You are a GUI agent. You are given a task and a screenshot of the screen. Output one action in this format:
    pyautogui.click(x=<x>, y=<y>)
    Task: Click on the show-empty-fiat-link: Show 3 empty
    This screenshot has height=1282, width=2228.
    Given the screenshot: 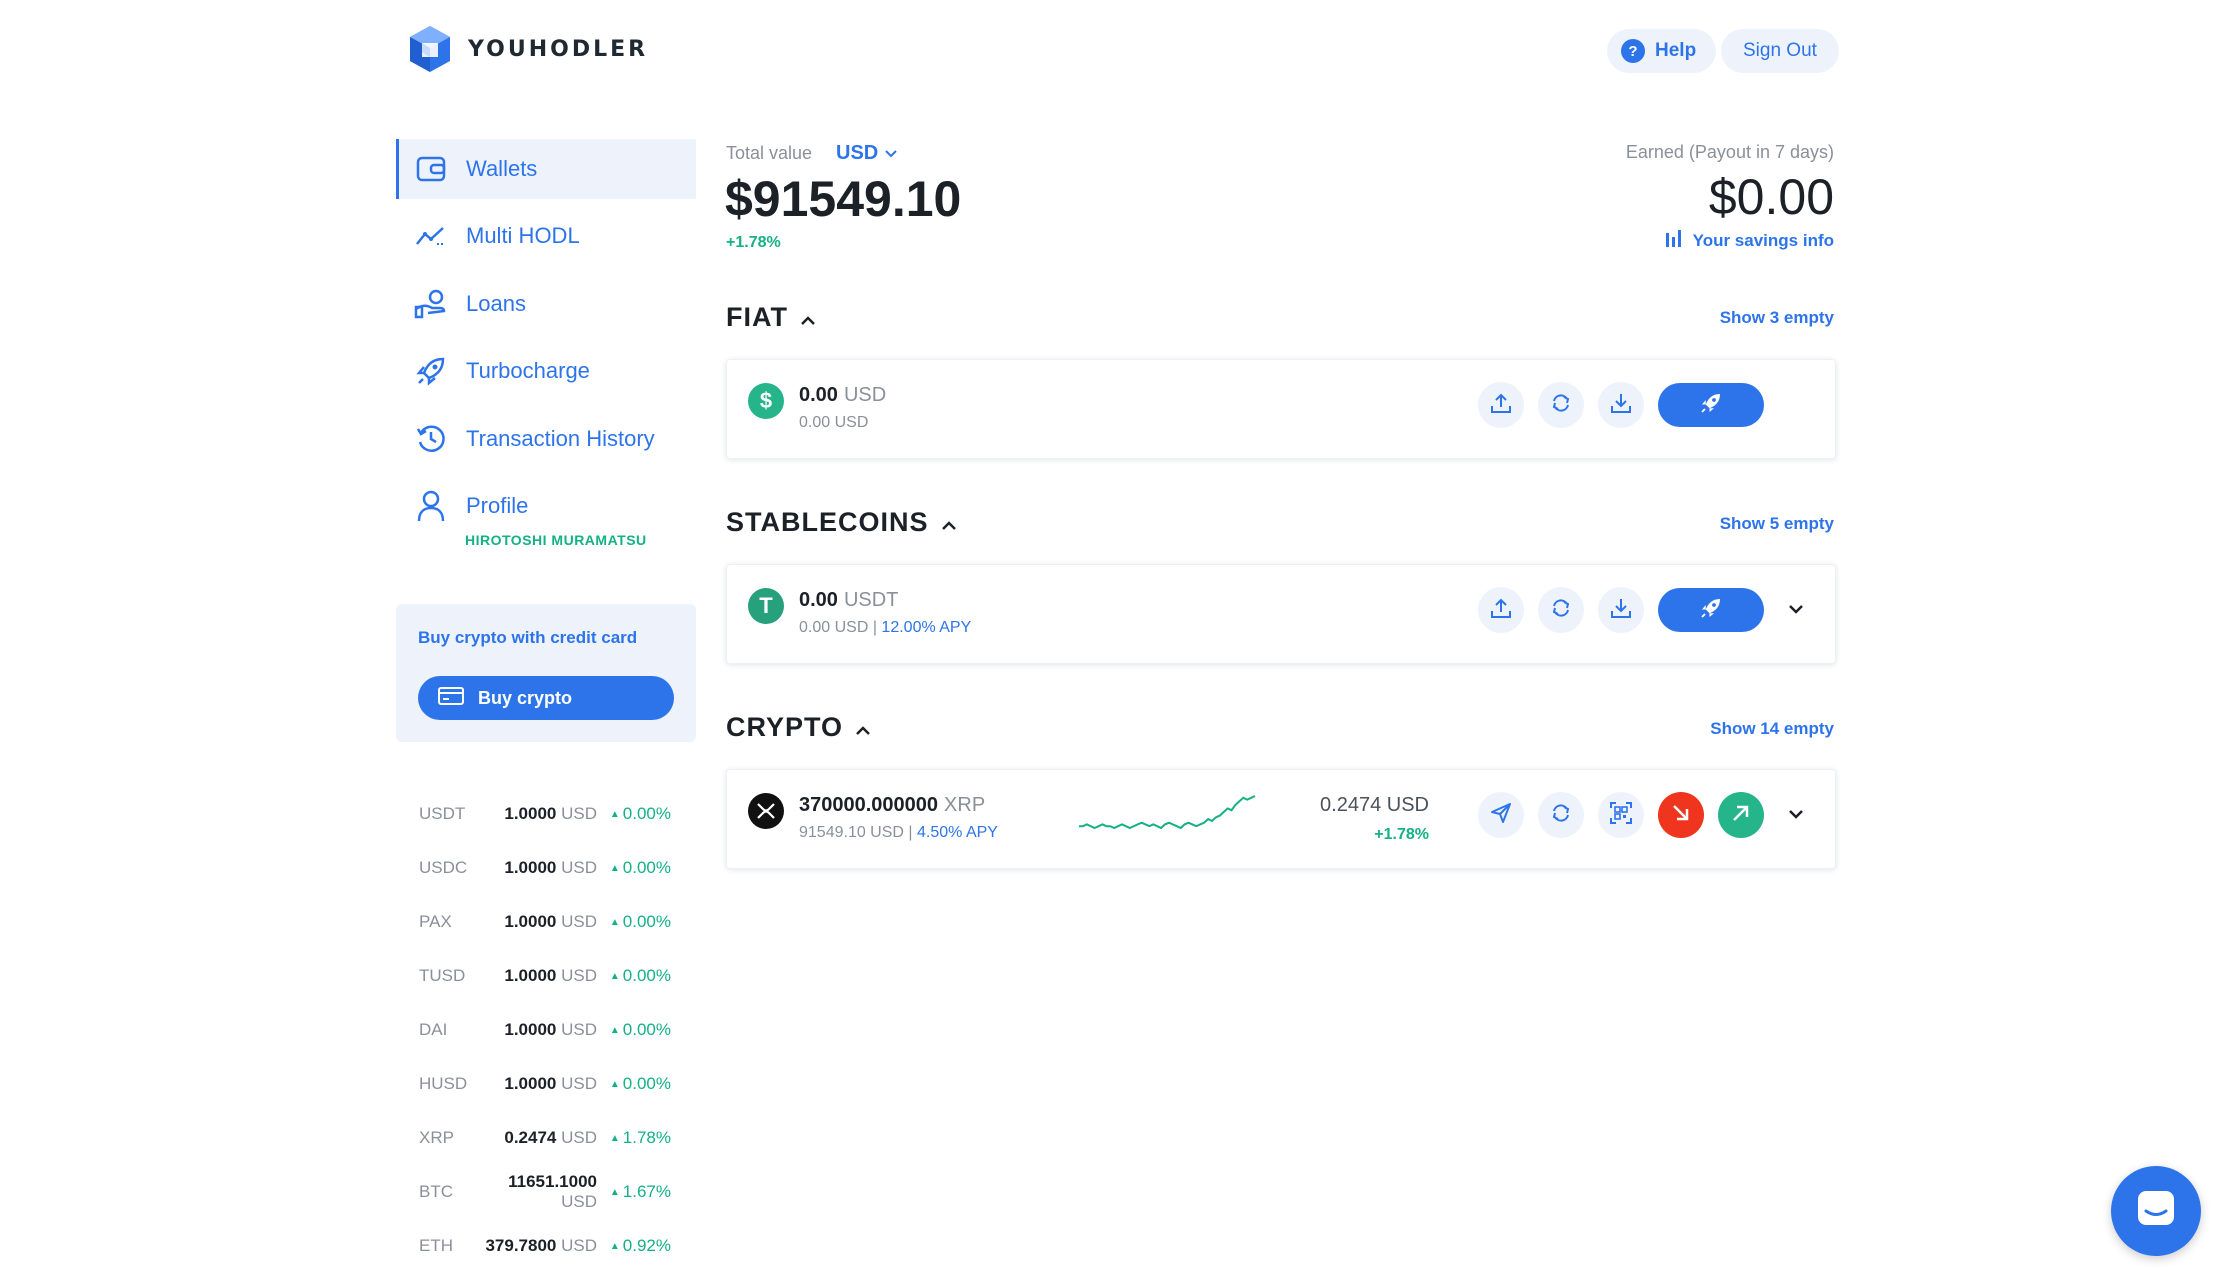 What is the action you would take?
    pyautogui.click(x=1777, y=318)
    